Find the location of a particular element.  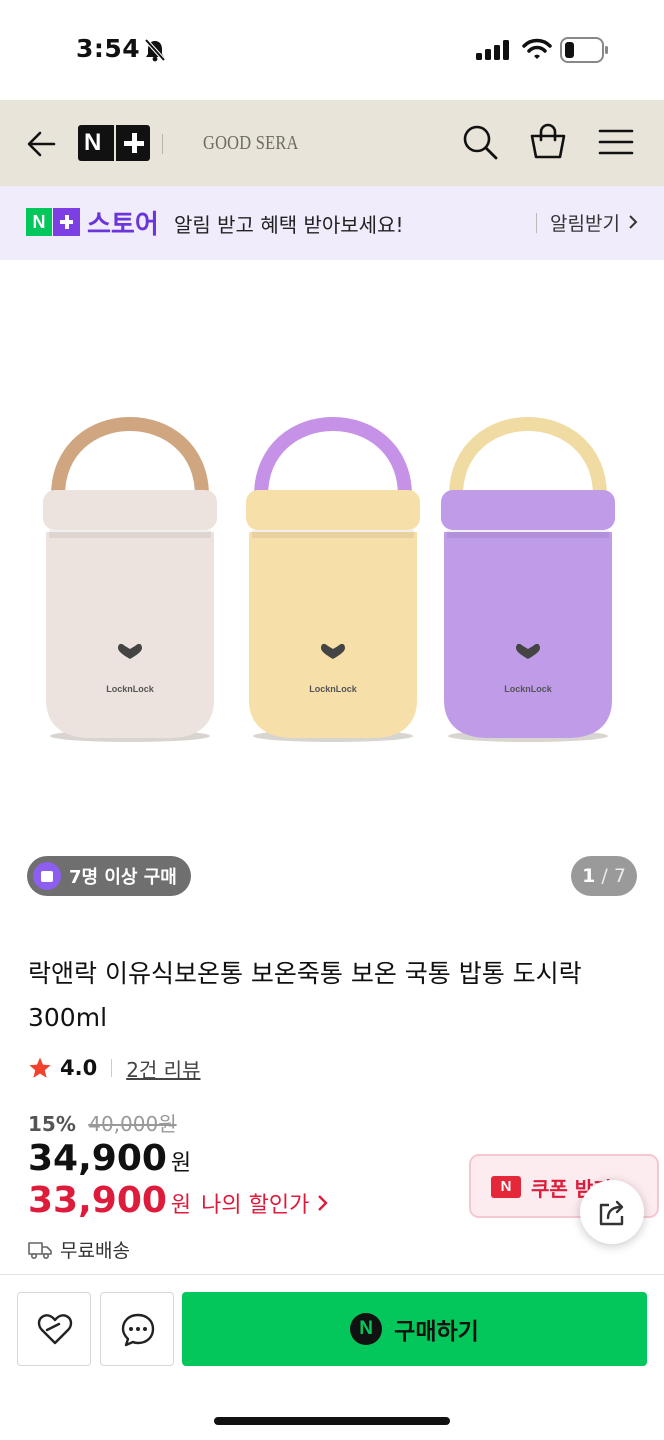

bottom-action-bar: N 구매하기 is located at coordinates (332, 1357).